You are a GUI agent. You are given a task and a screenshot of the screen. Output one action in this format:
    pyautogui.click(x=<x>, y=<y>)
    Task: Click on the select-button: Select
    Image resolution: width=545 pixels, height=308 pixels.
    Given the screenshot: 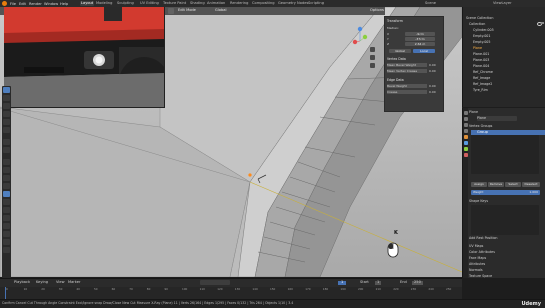 What is the action you would take?
    pyautogui.click(x=513, y=184)
    